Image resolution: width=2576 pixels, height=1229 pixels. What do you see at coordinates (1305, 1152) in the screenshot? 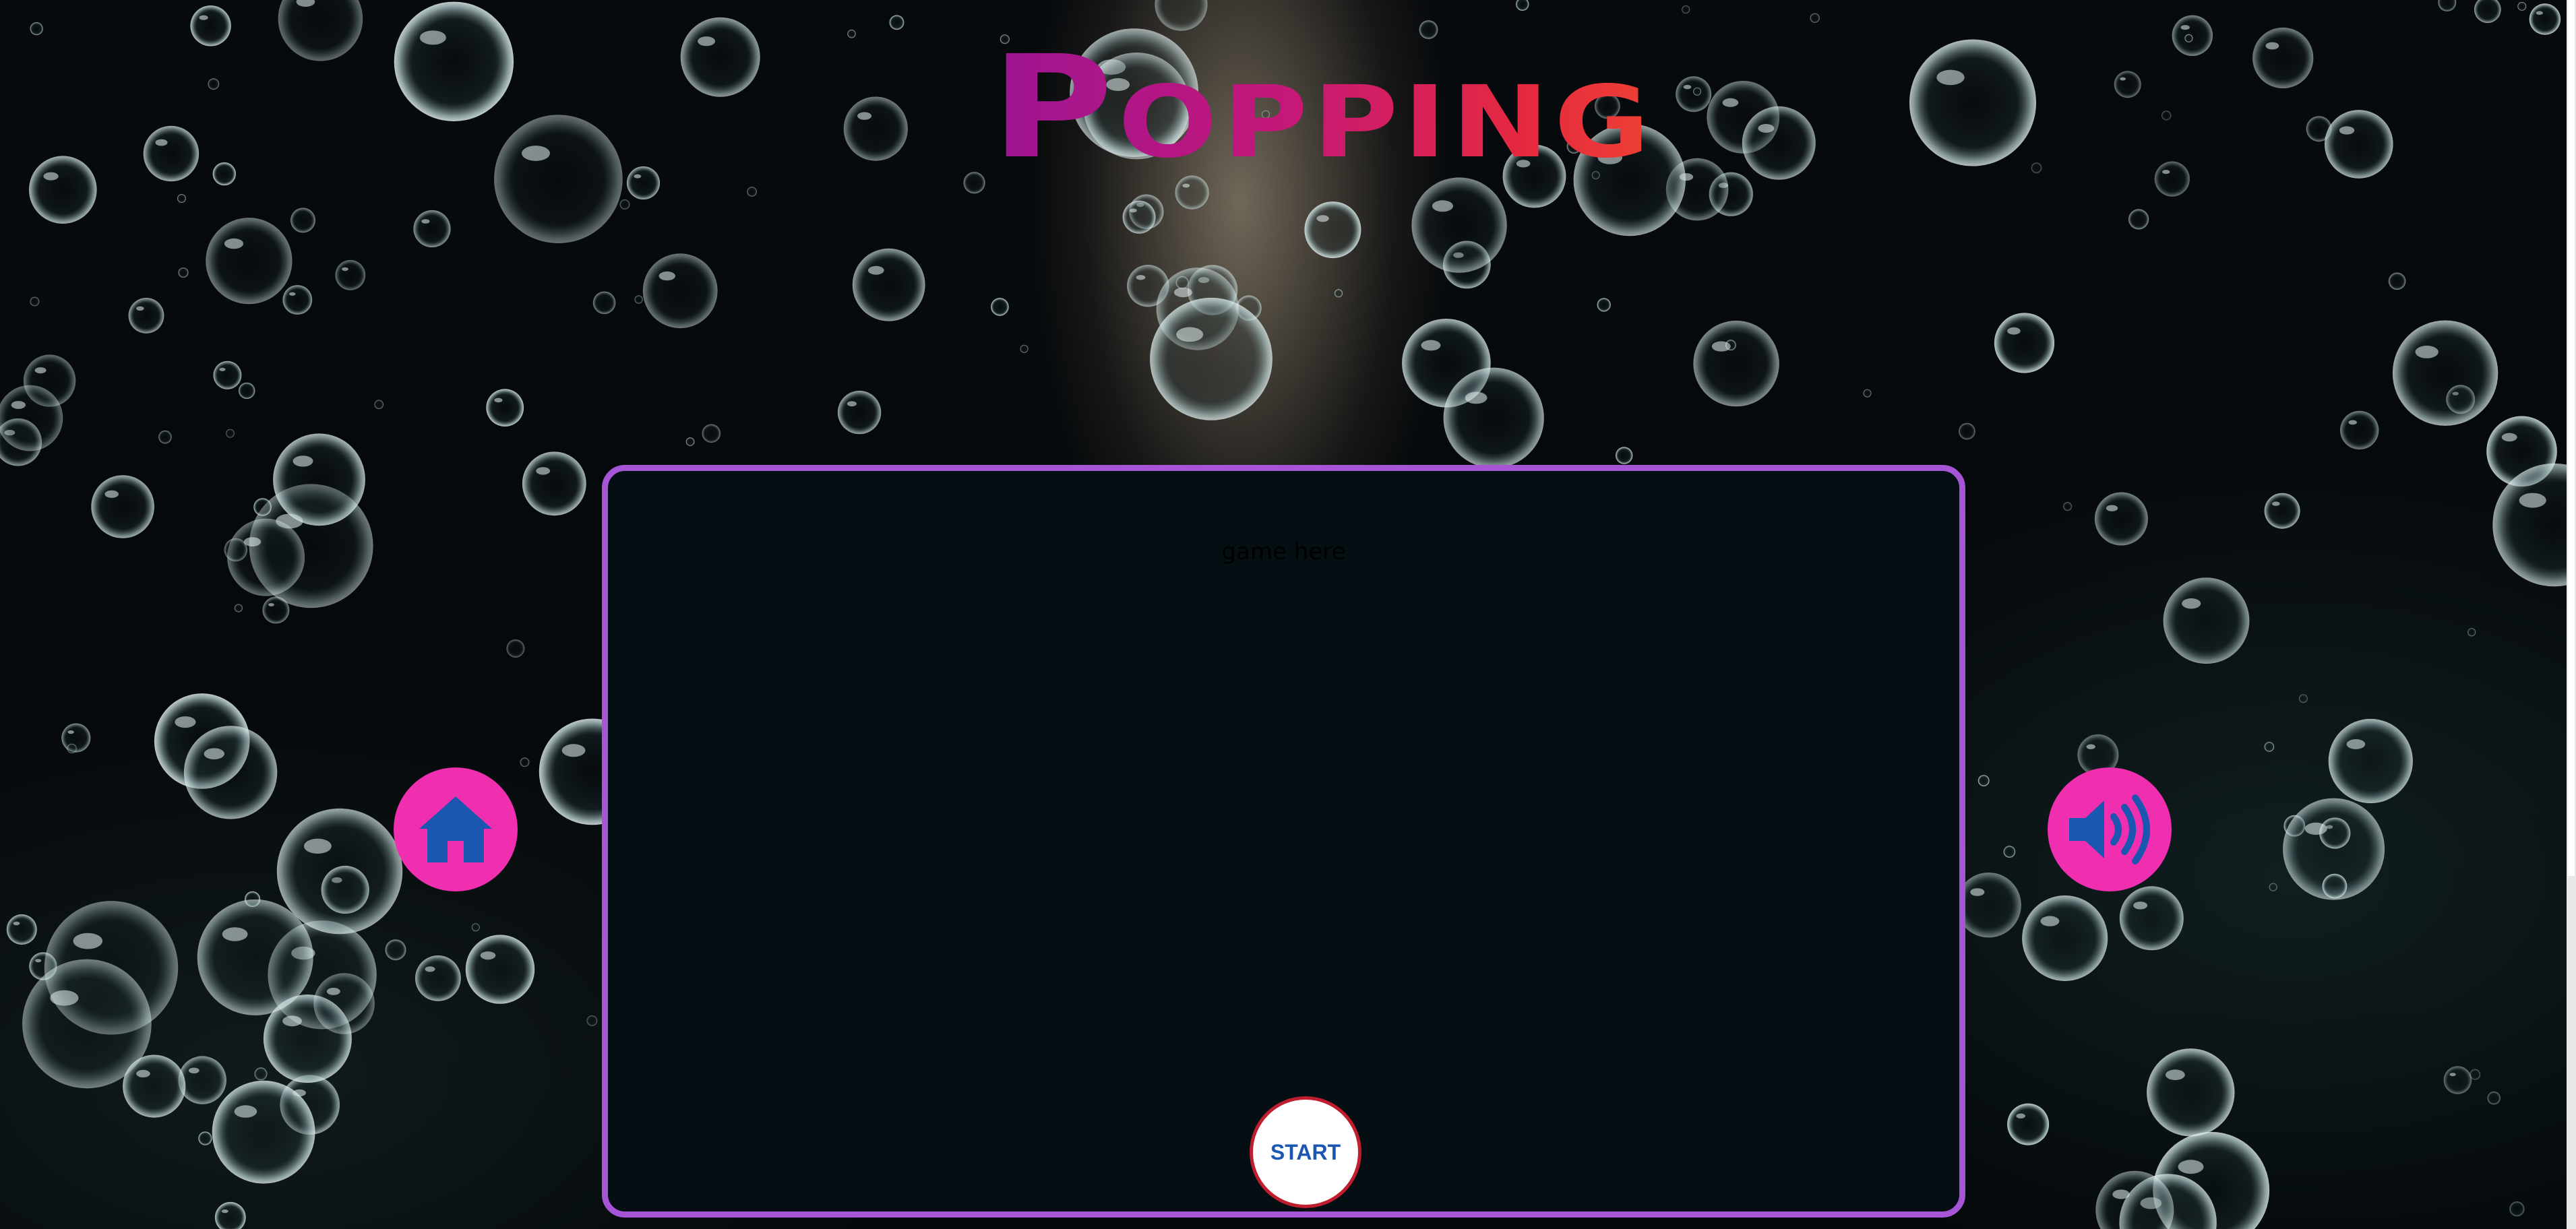
I see `start-button: START` at bounding box center [1305, 1152].